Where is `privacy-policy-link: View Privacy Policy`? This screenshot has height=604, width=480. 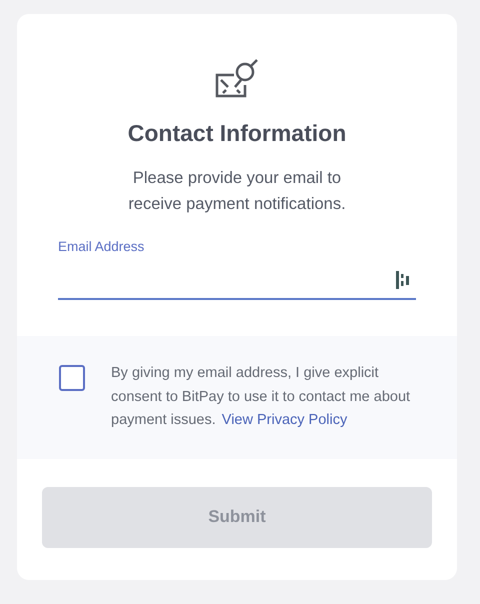 privacy-policy-link: View Privacy Policy is located at coordinates (285, 420).